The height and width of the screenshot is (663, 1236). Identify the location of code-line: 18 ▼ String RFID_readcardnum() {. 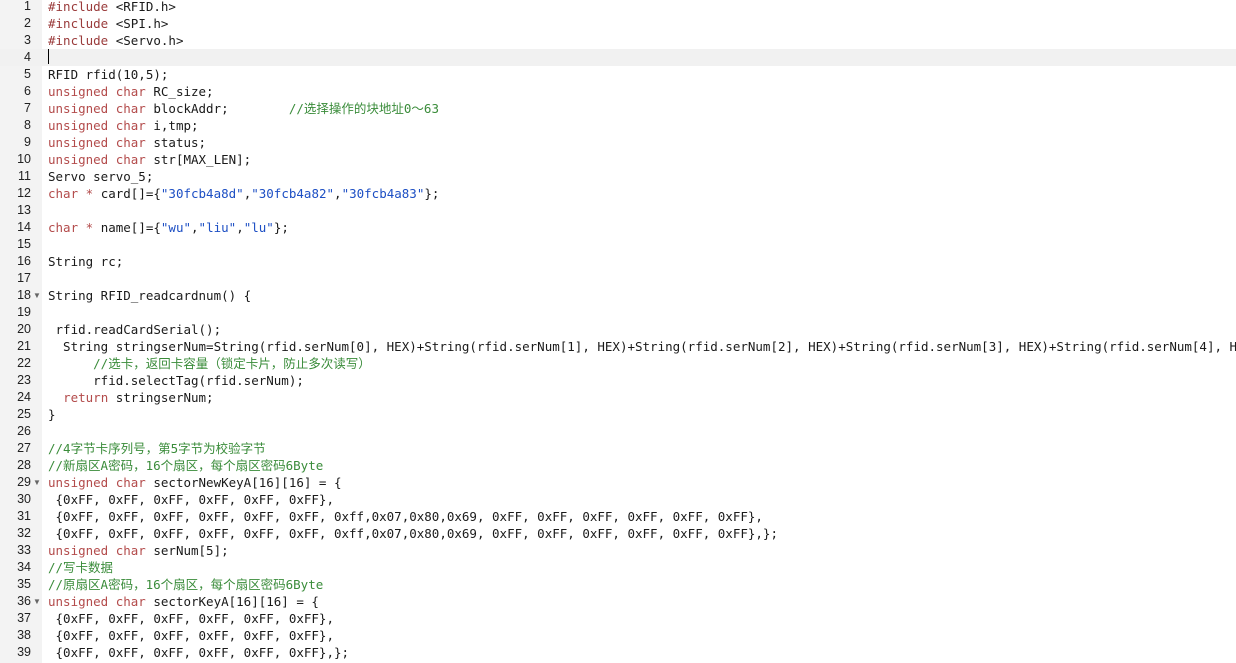
(618, 295).